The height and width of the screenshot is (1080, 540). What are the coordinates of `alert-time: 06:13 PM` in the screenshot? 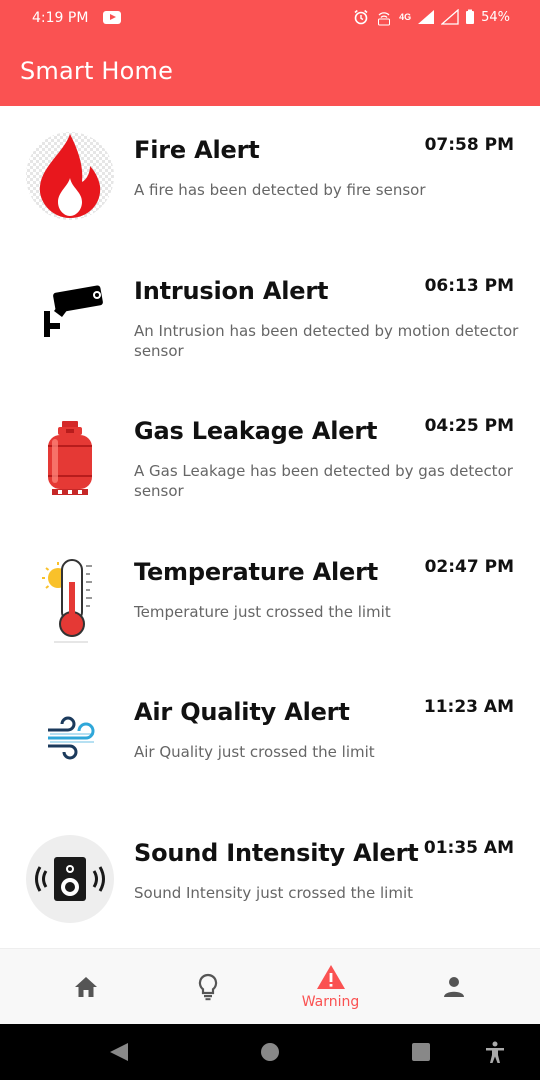 It's located at (469, 285).